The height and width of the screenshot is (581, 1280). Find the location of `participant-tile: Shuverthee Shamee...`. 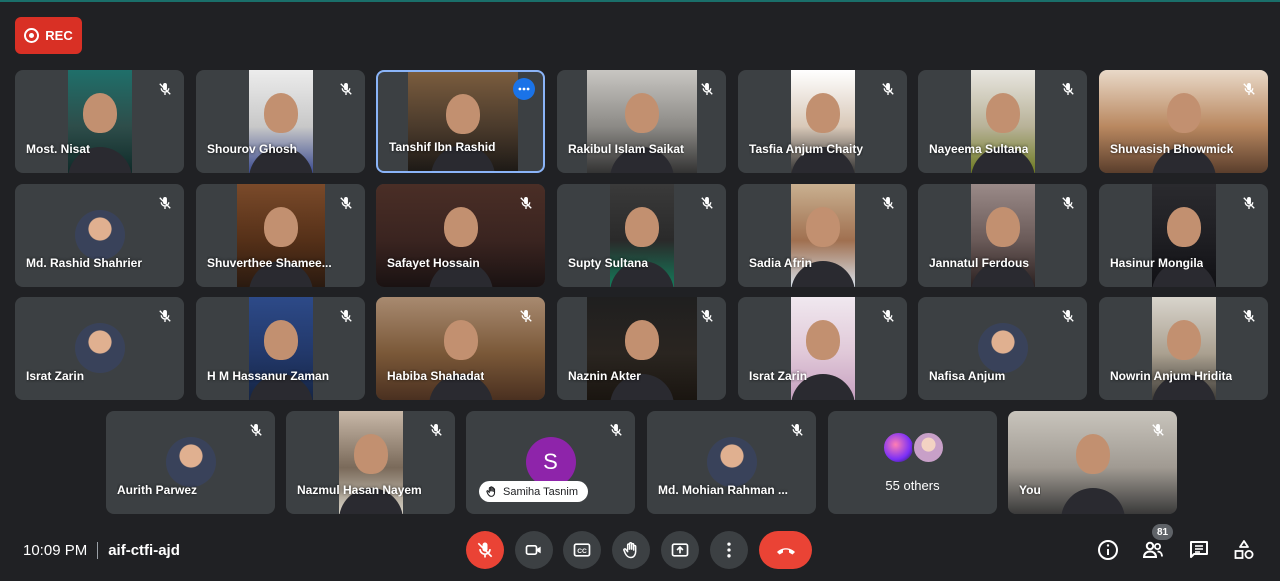

participant-tile: Shuverthee Shamee... is located at coordinates (280, 235).